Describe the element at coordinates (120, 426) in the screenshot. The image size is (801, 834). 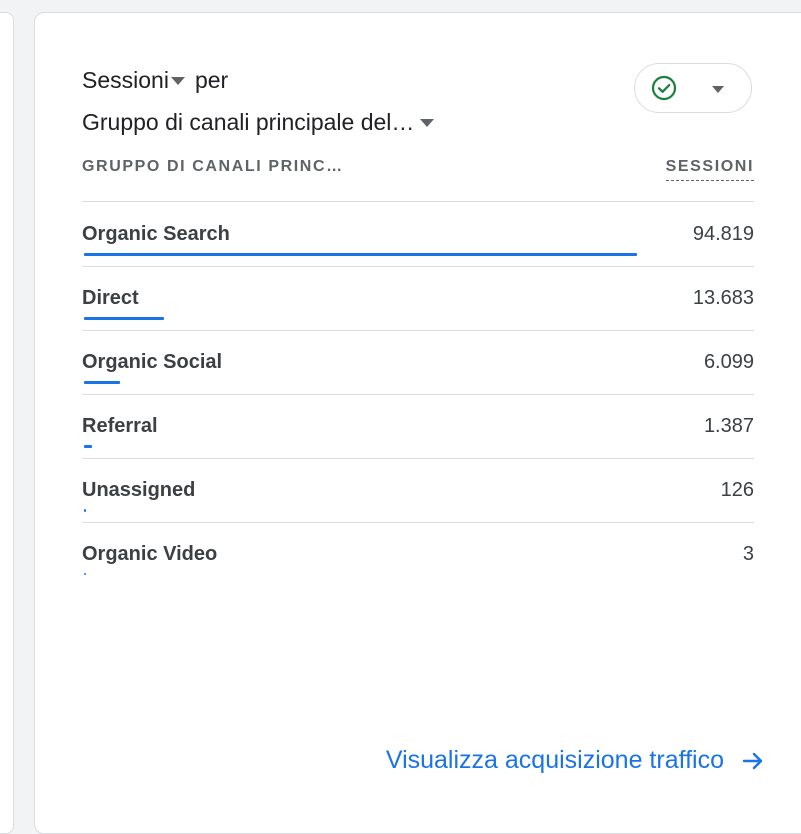
I see `row-label: Referral` at that location.